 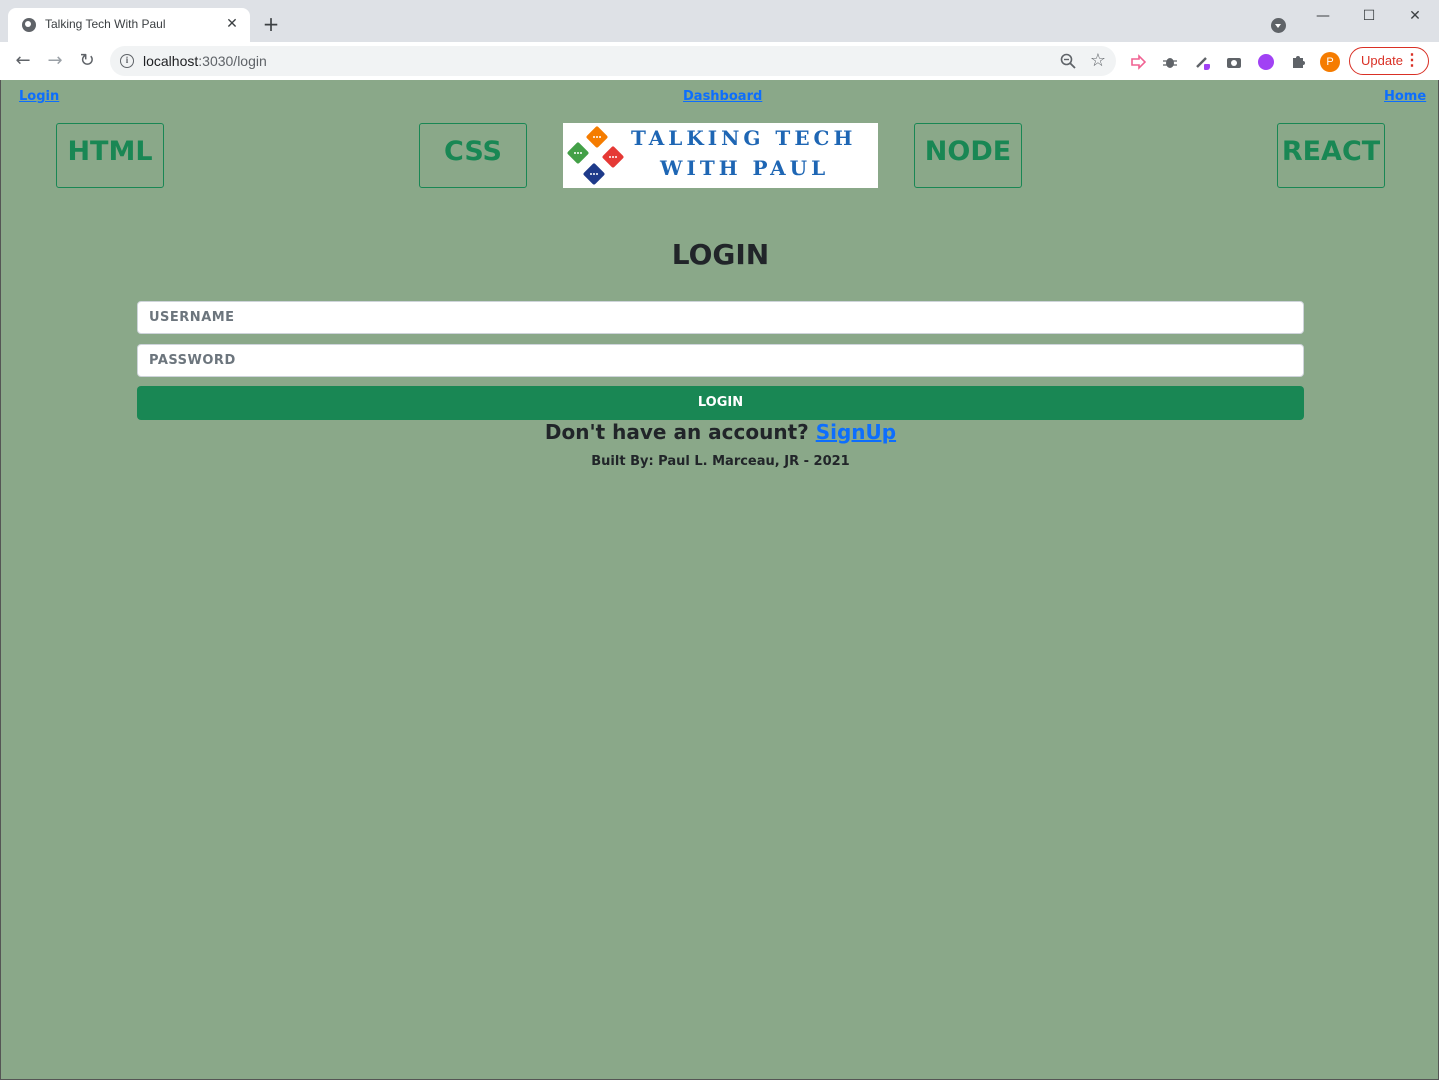 I want to click on new-tab-button: +, so click(x=271, y=24).